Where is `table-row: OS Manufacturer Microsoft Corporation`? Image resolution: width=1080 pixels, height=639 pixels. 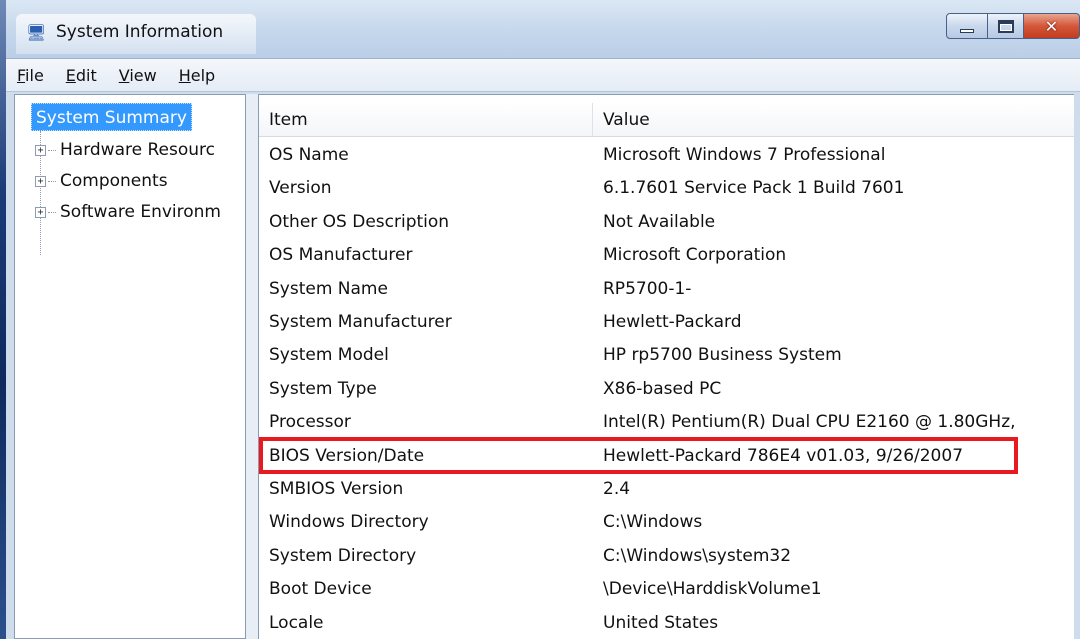
table-row: OS Manufacturer Microsoft Corporation is located at coordinates (666, 255).